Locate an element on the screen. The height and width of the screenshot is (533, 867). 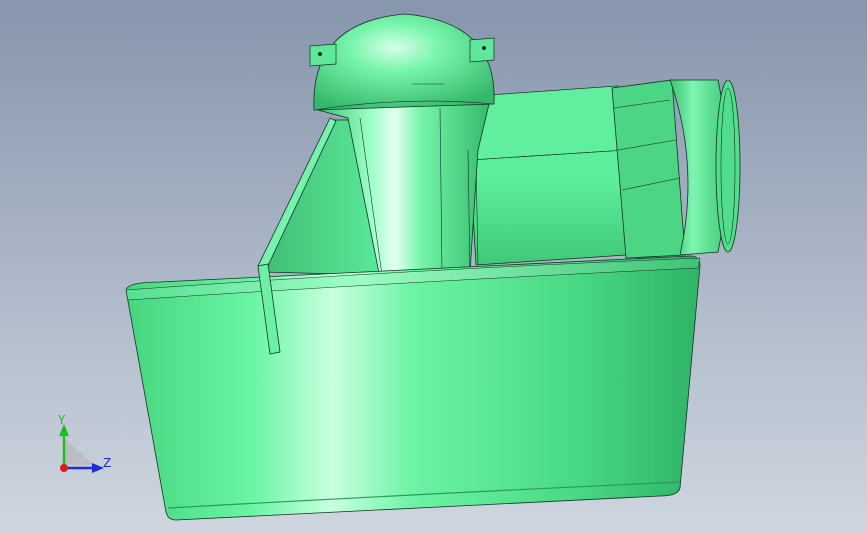
triad-z-label: Z is located at coordinates (107, 463).